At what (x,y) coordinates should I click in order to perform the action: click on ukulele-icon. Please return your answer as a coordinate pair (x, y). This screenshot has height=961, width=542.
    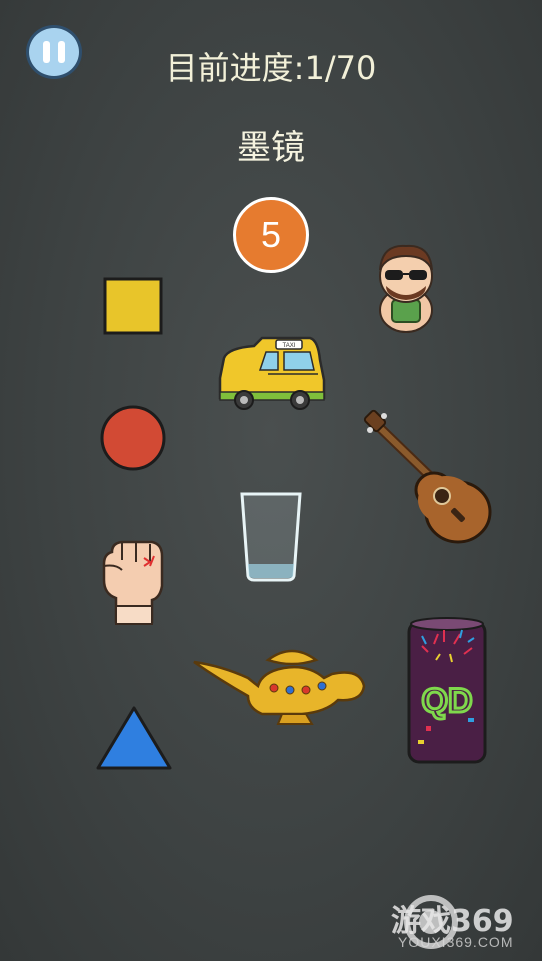
    Looking at the image, I should click on (427, 476).